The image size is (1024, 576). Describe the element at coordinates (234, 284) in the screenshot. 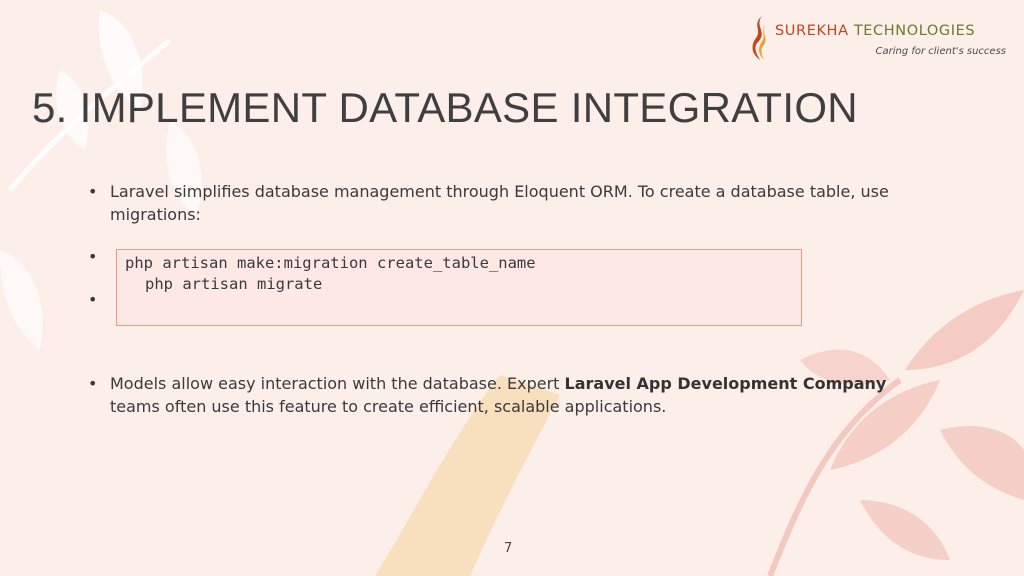

I see `code-line: php artisan migrate` at that location.